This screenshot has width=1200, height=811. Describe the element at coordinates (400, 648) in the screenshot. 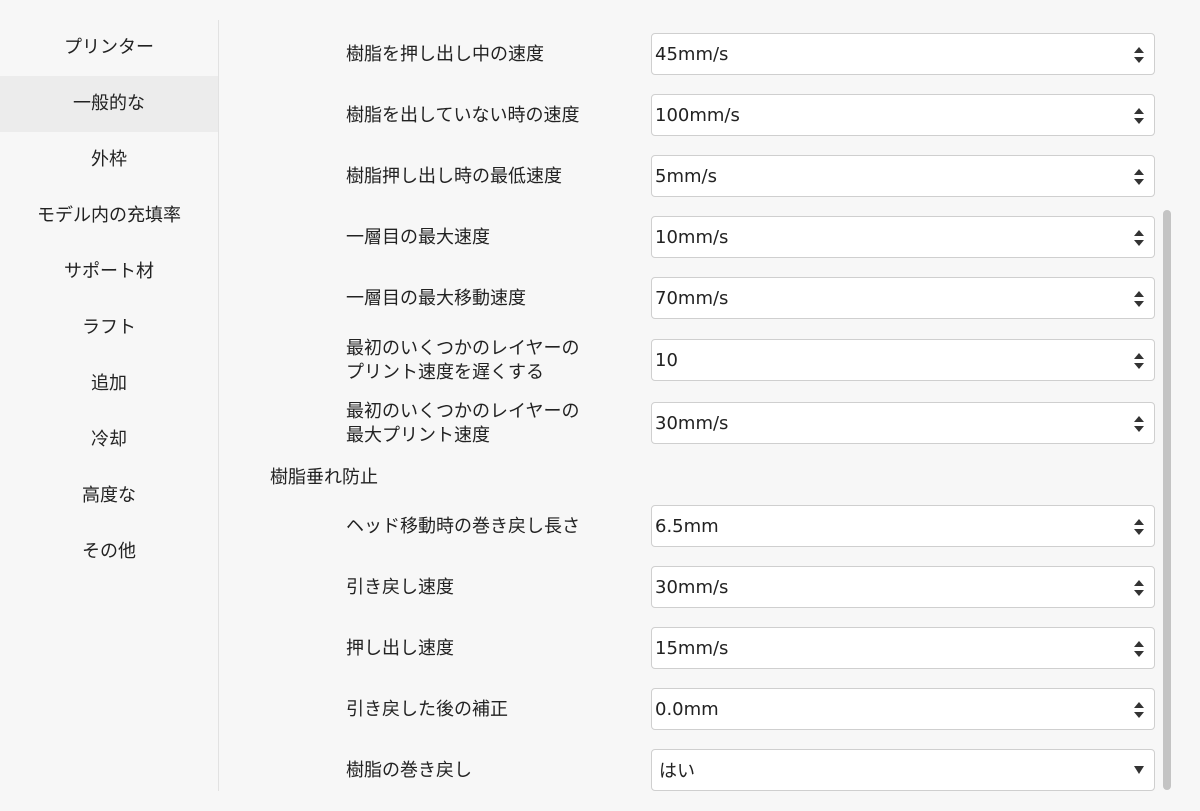

I see `setting-label: 押し出し速度` at that location.